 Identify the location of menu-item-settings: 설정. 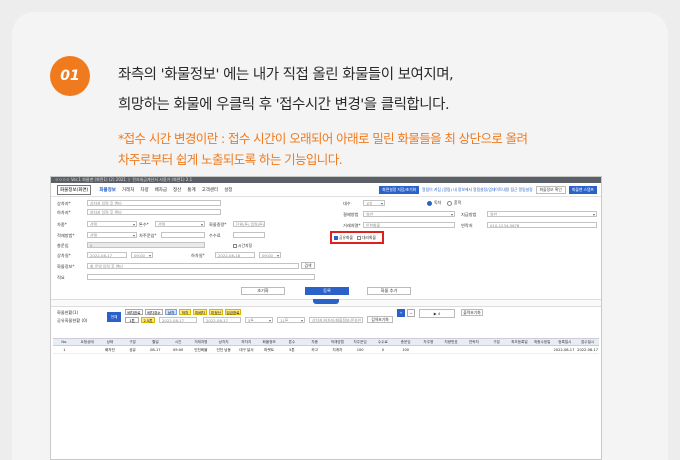
(228, 190).